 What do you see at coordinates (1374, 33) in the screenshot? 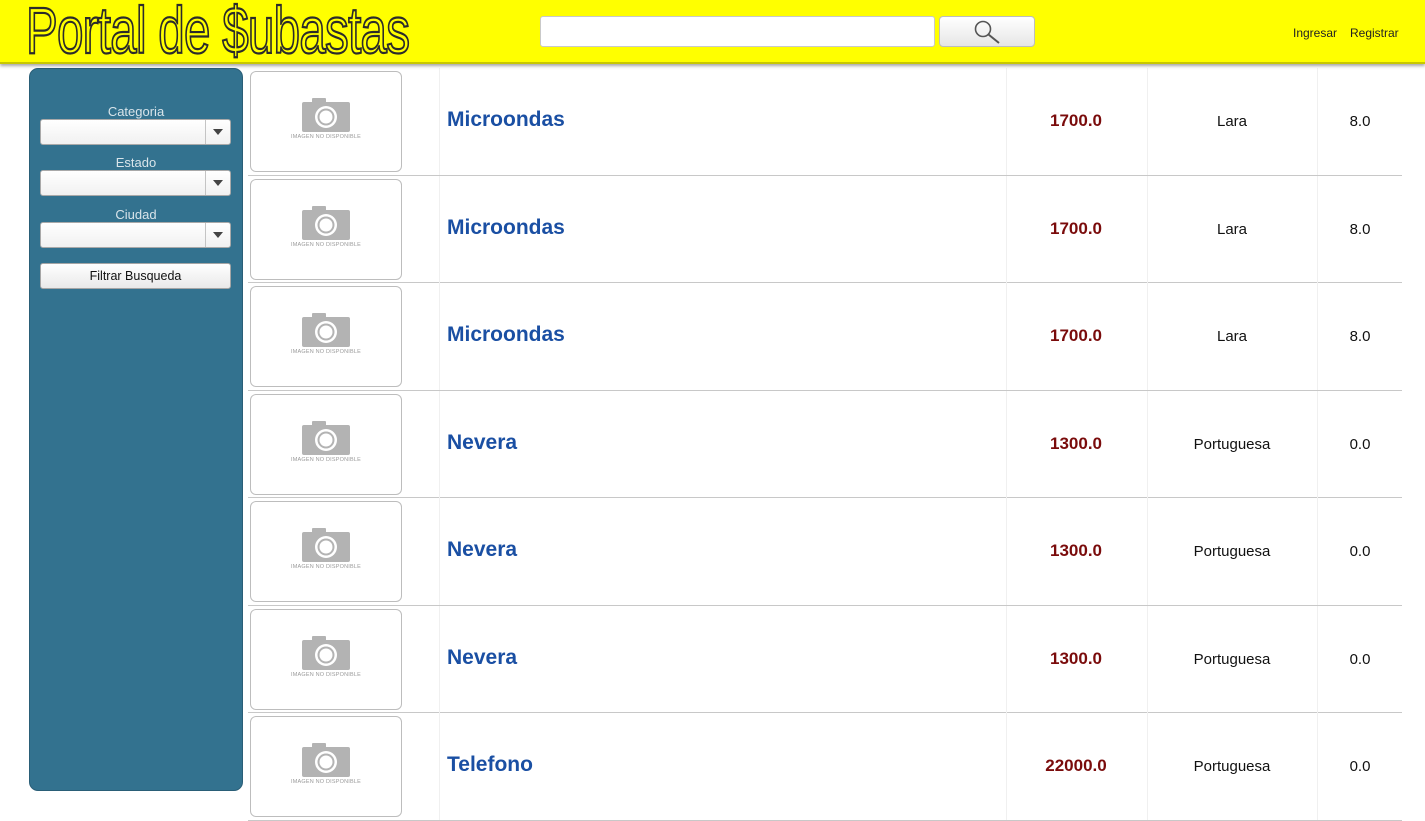
I see `register-link: Registrar` at bounding box center [1374, 33].